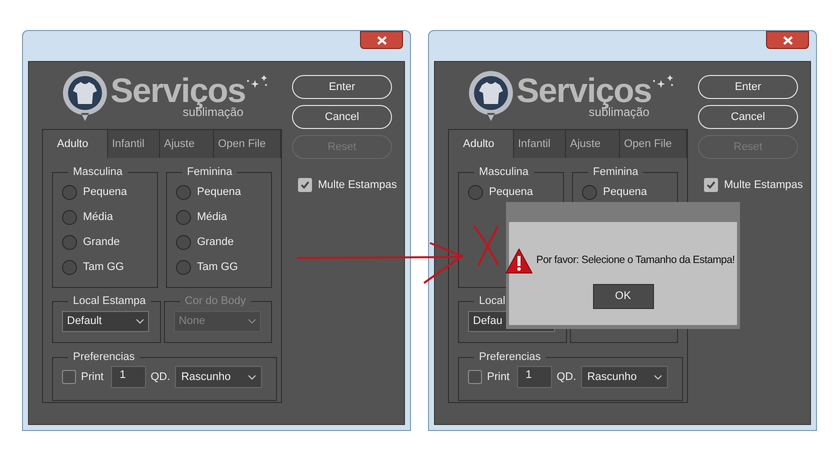 The width and height of the screenshot is (839, 457). What do you see at coordinates (109, 301) in the screenshot?
I see `group-title: Local Estampa` at bounding box center [109, 301].